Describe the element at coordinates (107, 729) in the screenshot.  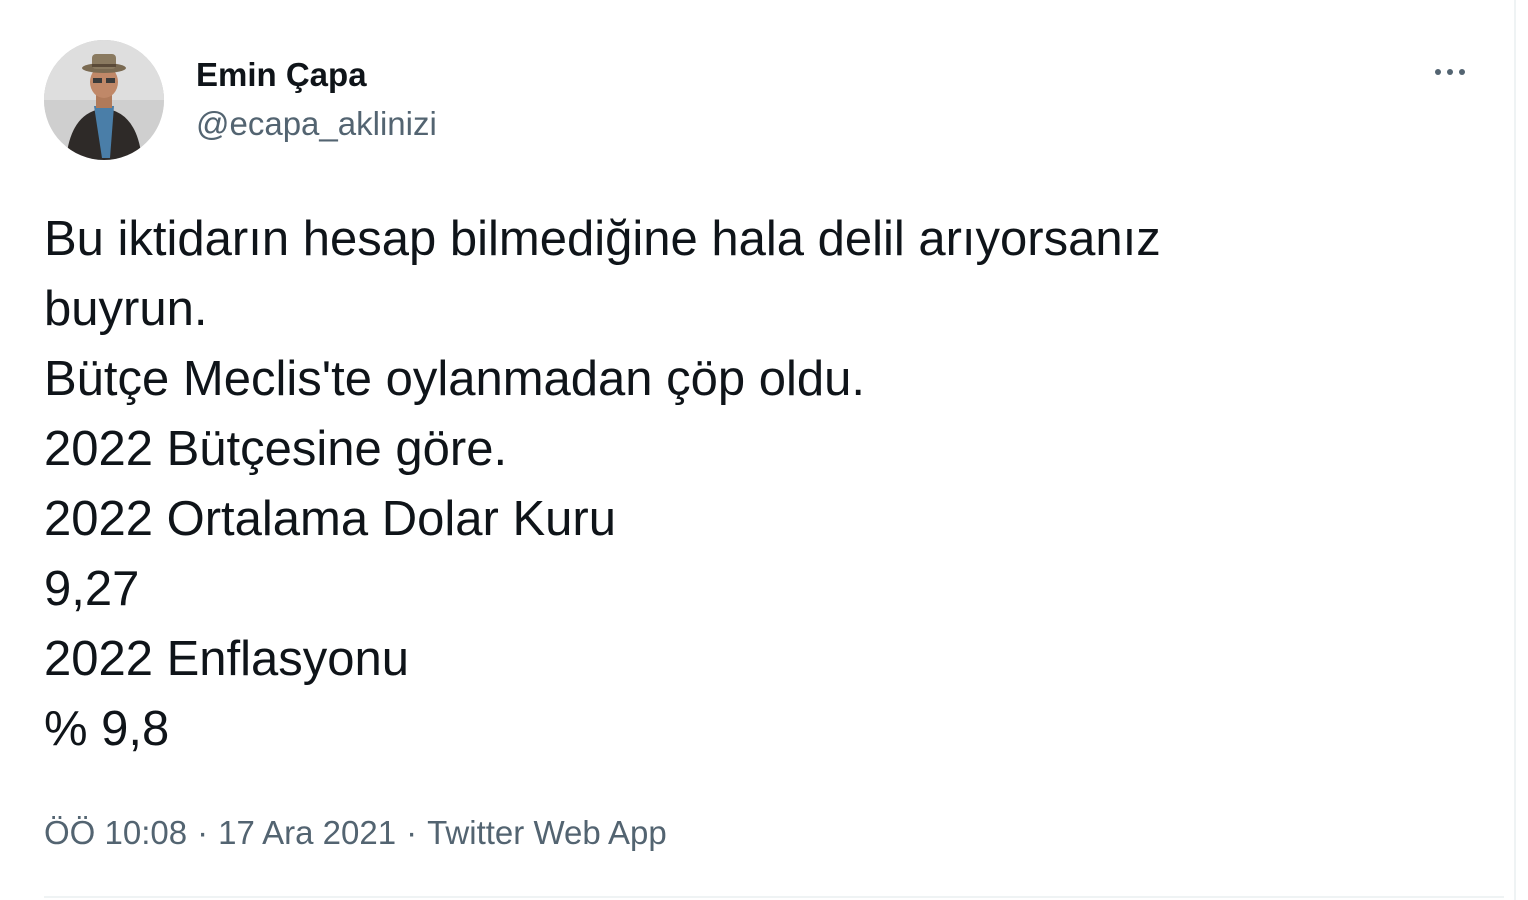
I see `tweet-text-line: % 9,8` at that location.